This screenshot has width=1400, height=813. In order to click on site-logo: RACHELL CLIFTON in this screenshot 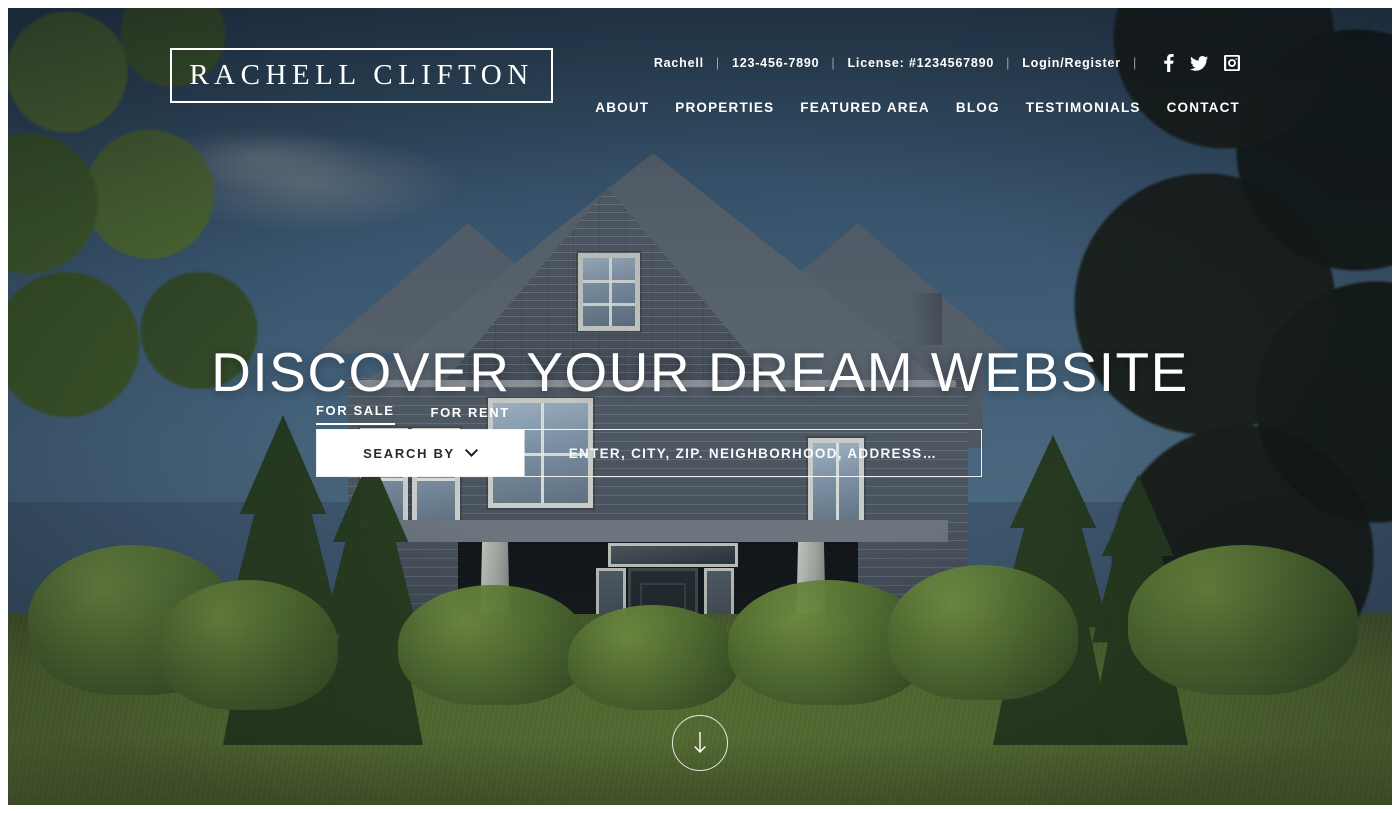, I will do `click(361, 75)`.